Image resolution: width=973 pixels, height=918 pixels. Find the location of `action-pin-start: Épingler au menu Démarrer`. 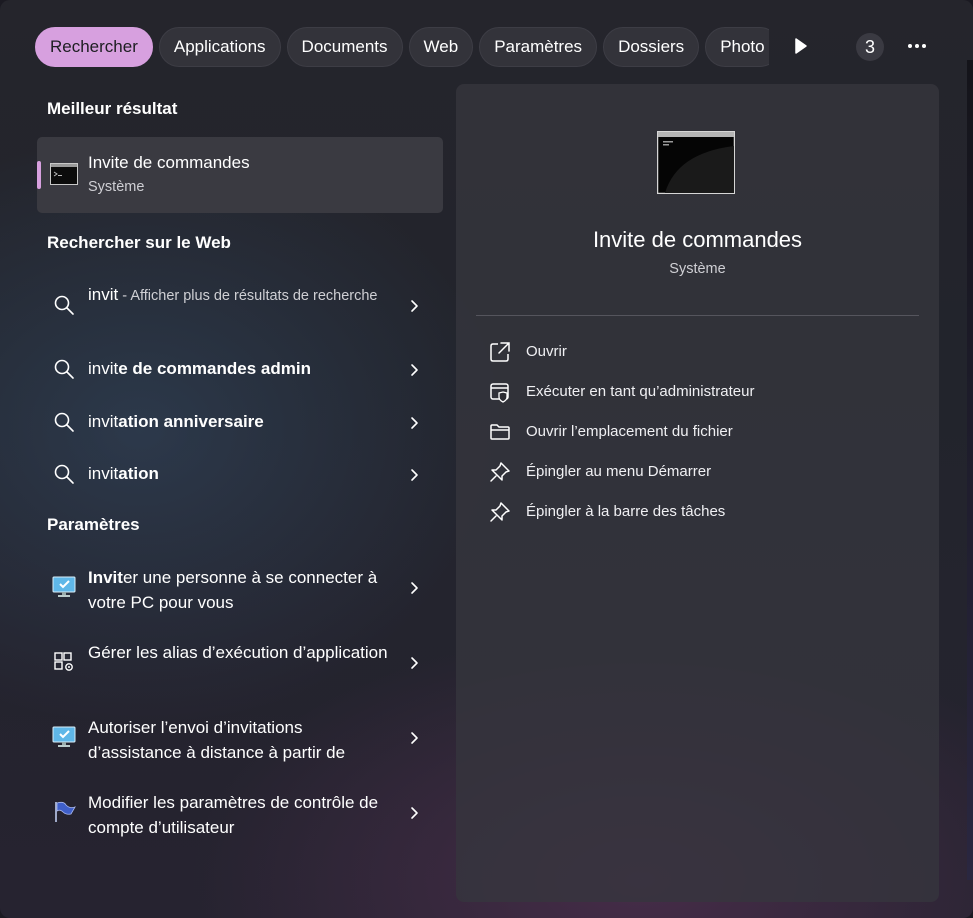

action-pin-start: Épingler au menu Démarrer is located at coordinates (696, 473).